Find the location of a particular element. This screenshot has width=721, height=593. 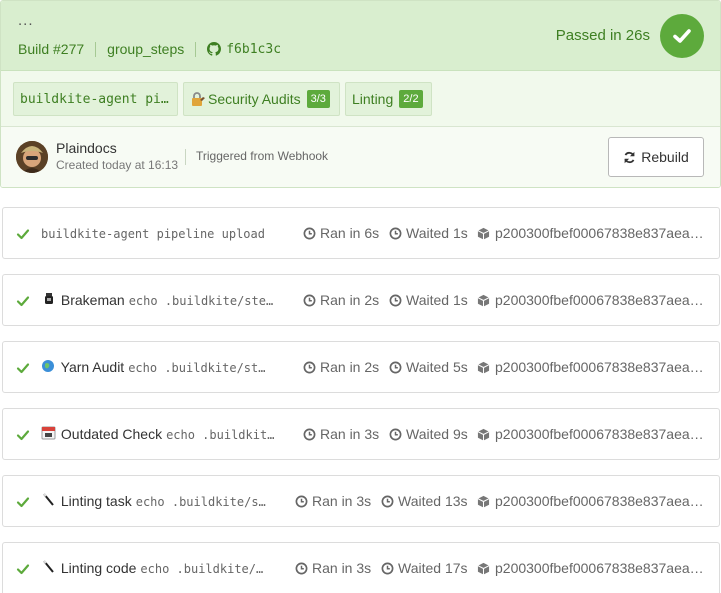

job-waited: Waited 17s is located at coordinates (424, 568).